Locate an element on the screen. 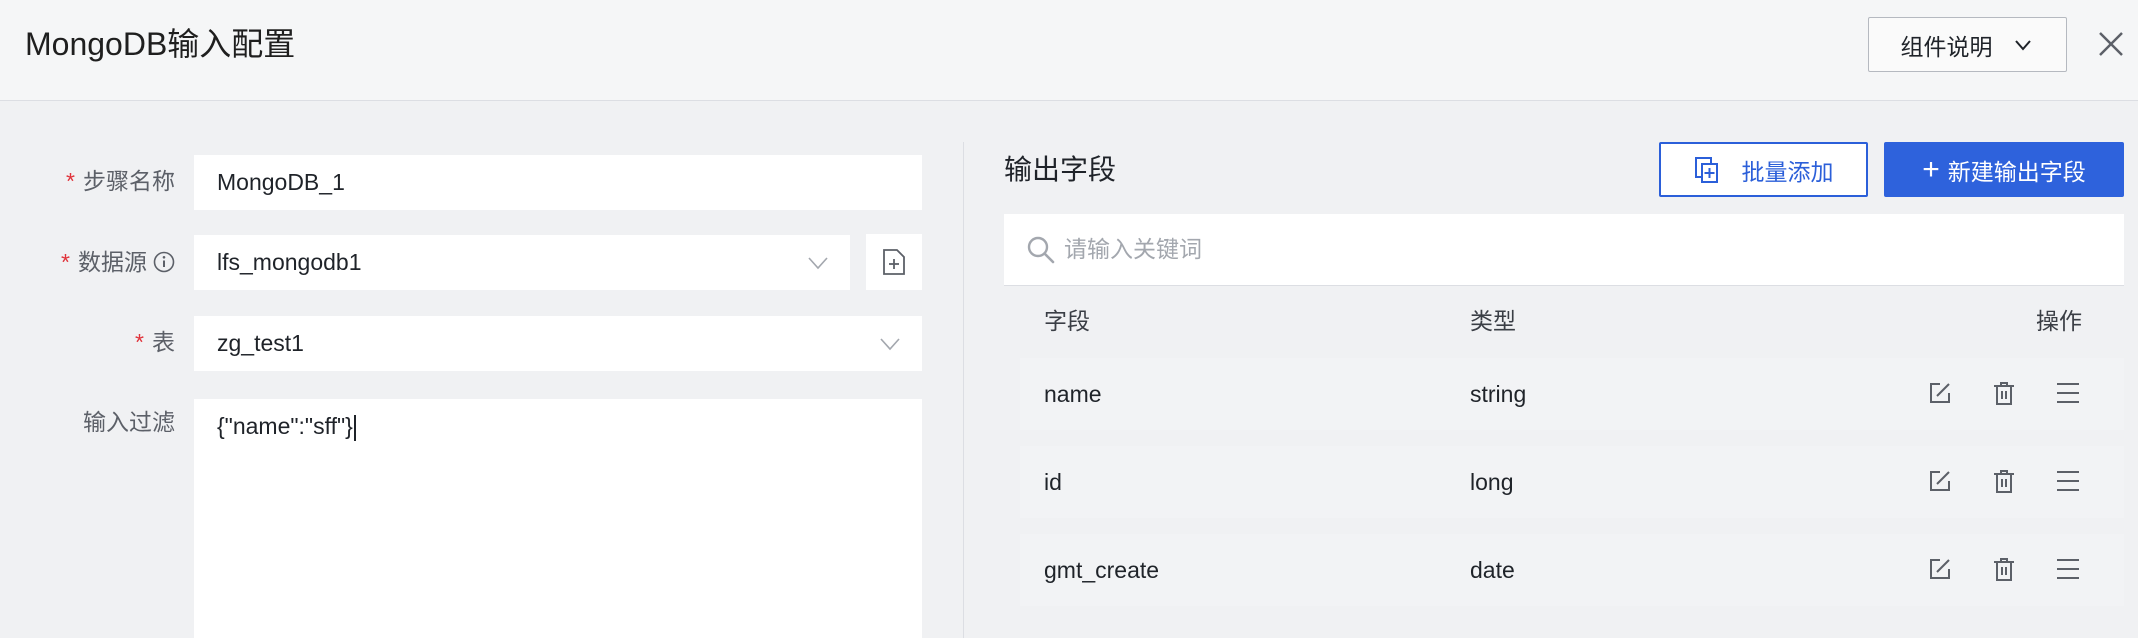 The height and width of the screenshot is (638, 2138). step-name-input: MongoDB_1 is located at coordinates (558, 182).